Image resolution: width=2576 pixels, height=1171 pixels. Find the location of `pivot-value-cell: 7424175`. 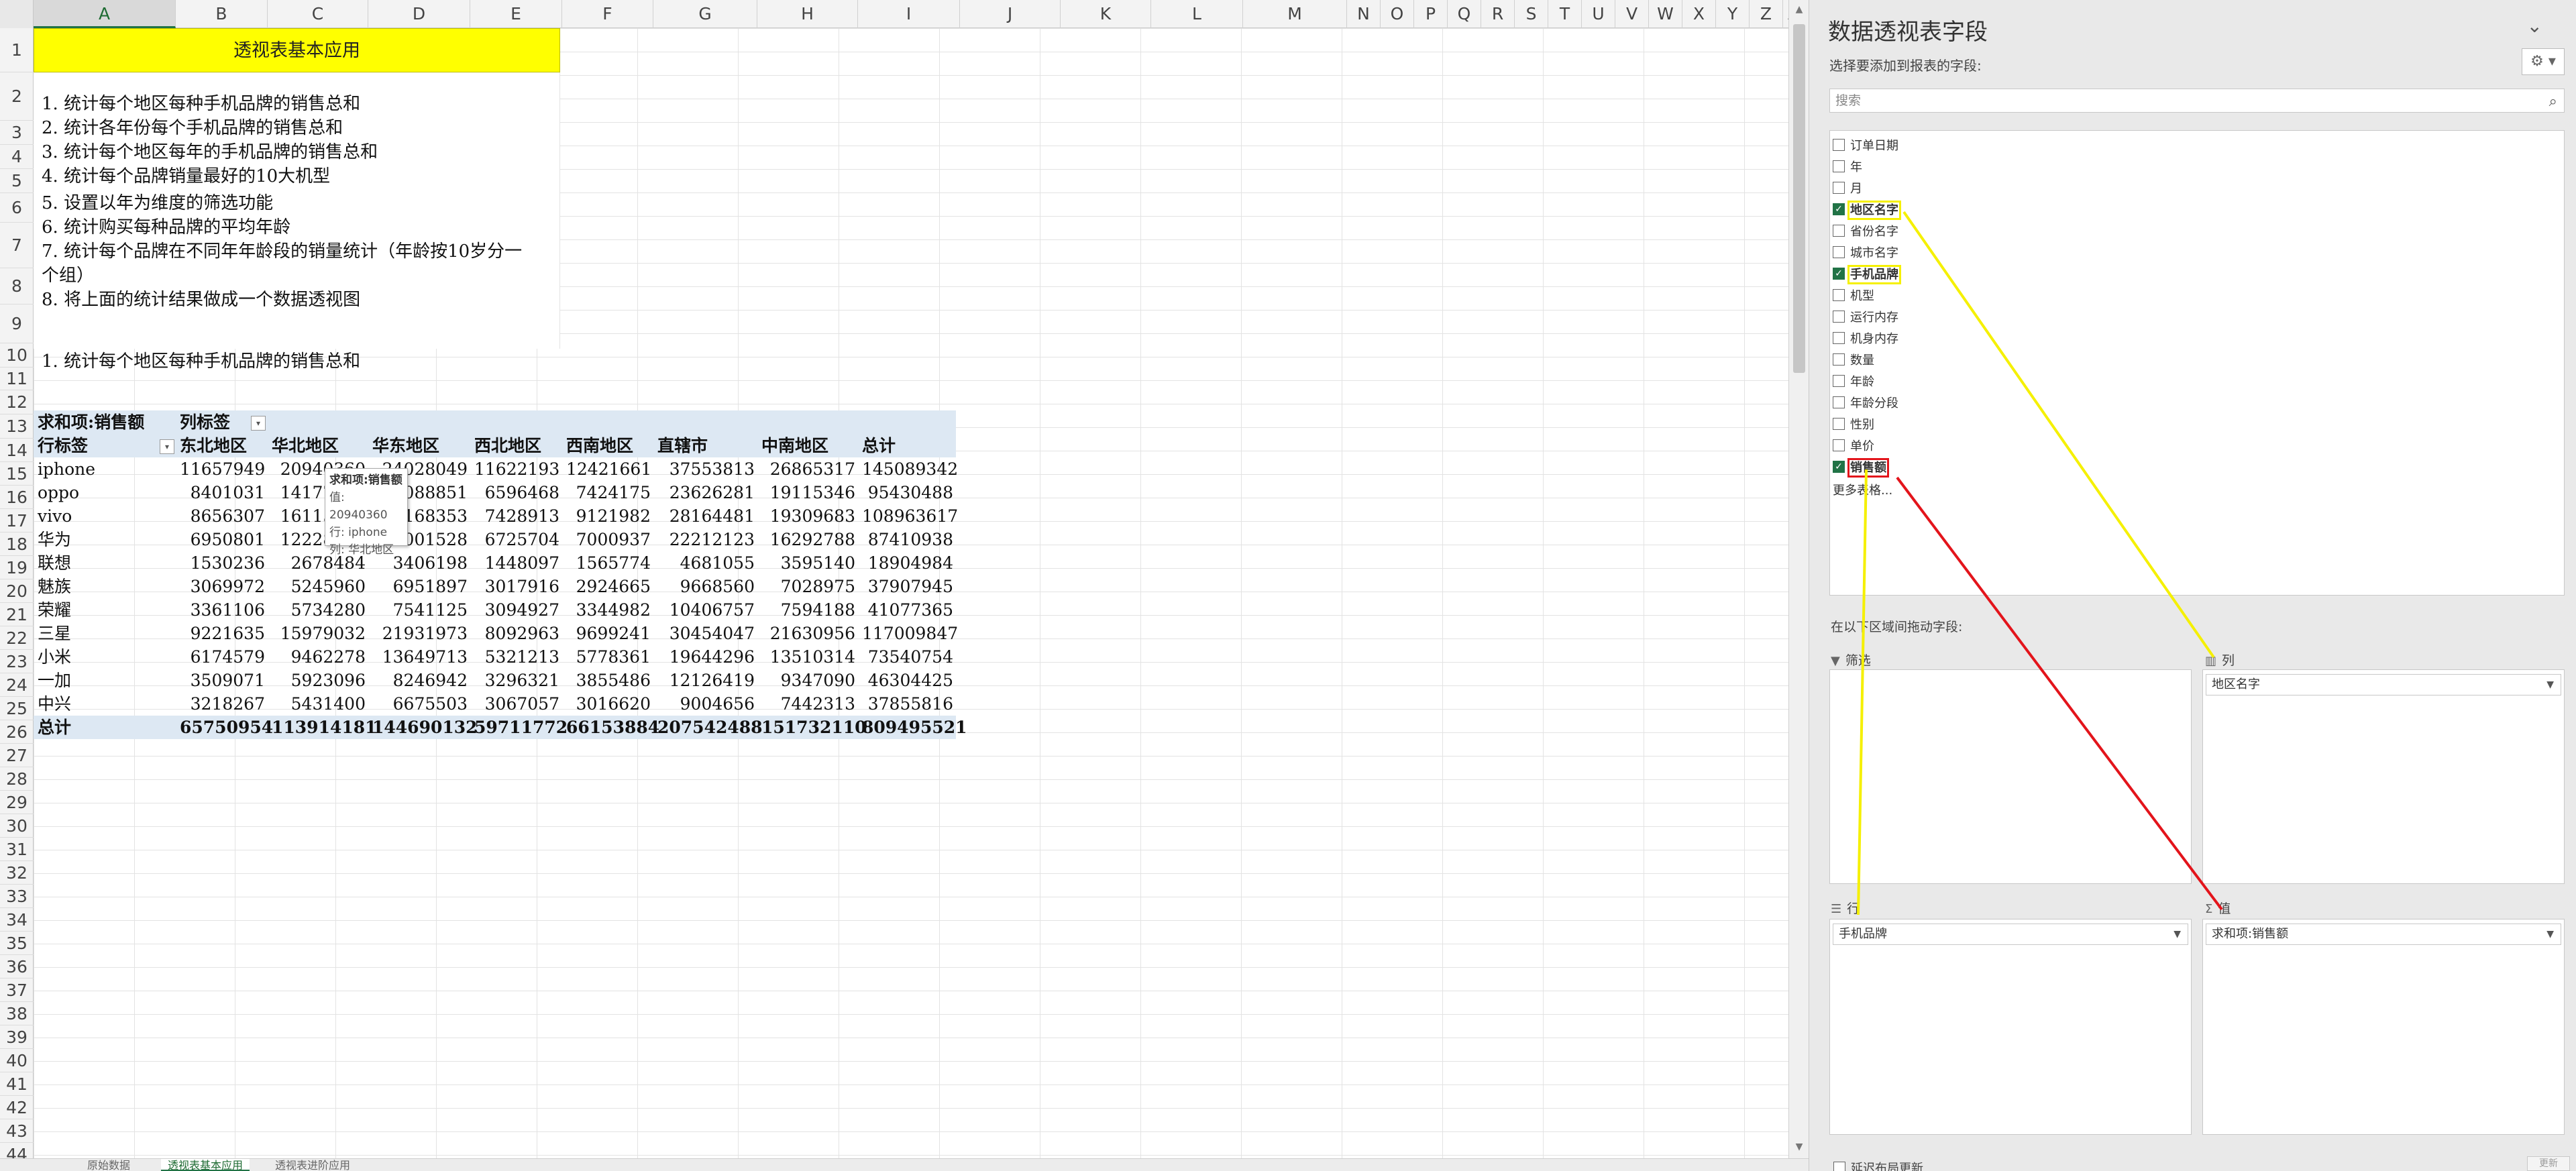

pivot-value-cell: 7424175 is located at coordinates (608, 492).